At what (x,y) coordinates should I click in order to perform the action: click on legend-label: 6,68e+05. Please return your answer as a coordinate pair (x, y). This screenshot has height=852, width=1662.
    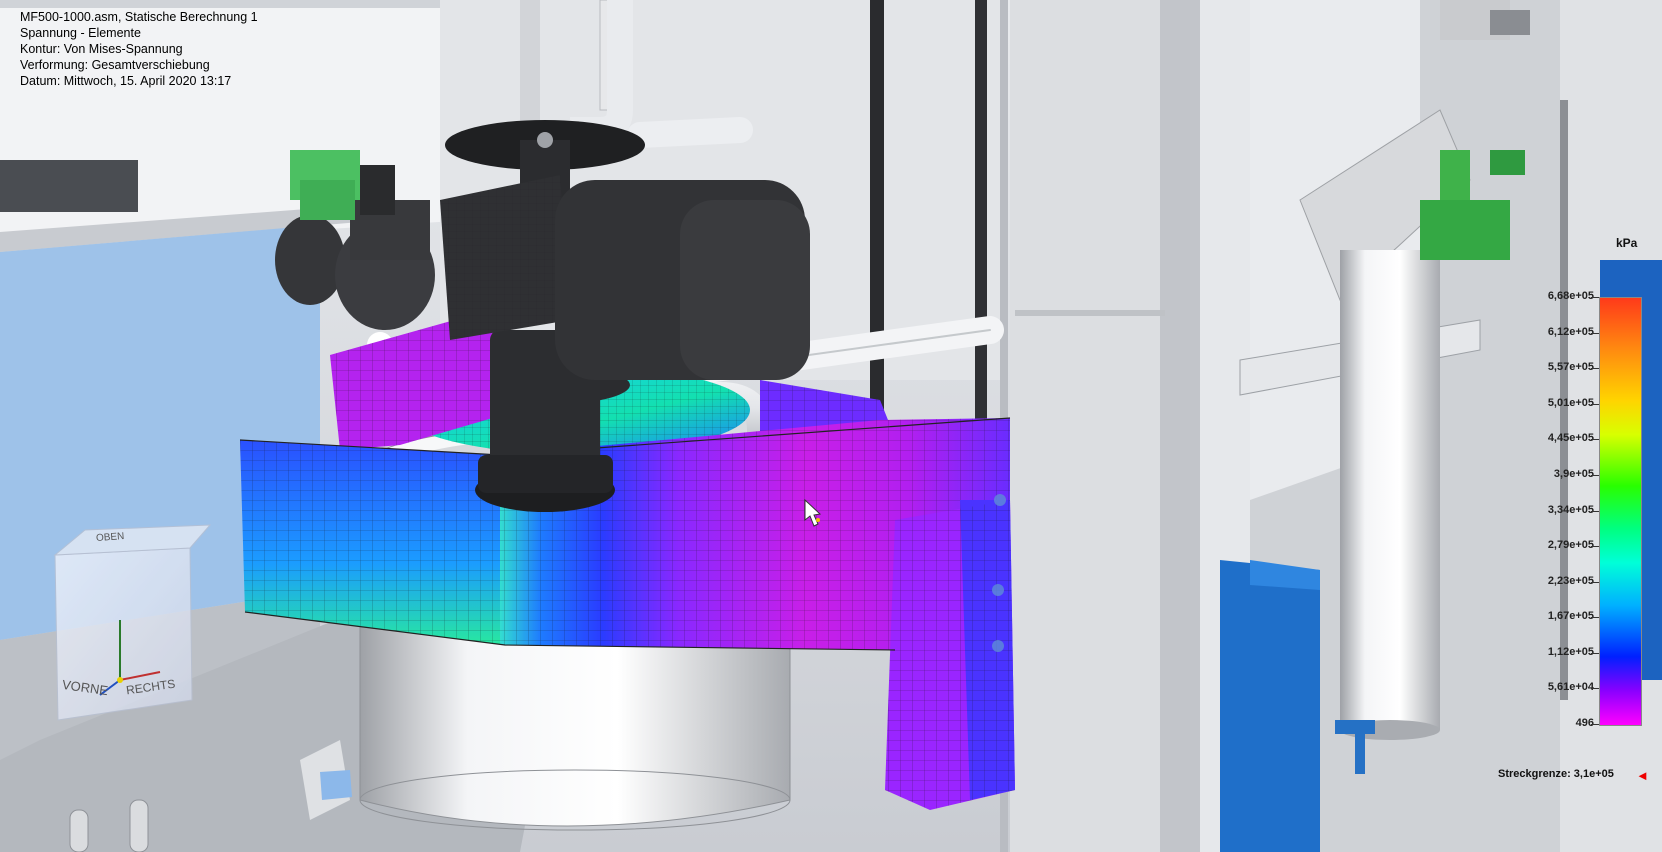
    Looking at the image, I should click on (1570, 296).